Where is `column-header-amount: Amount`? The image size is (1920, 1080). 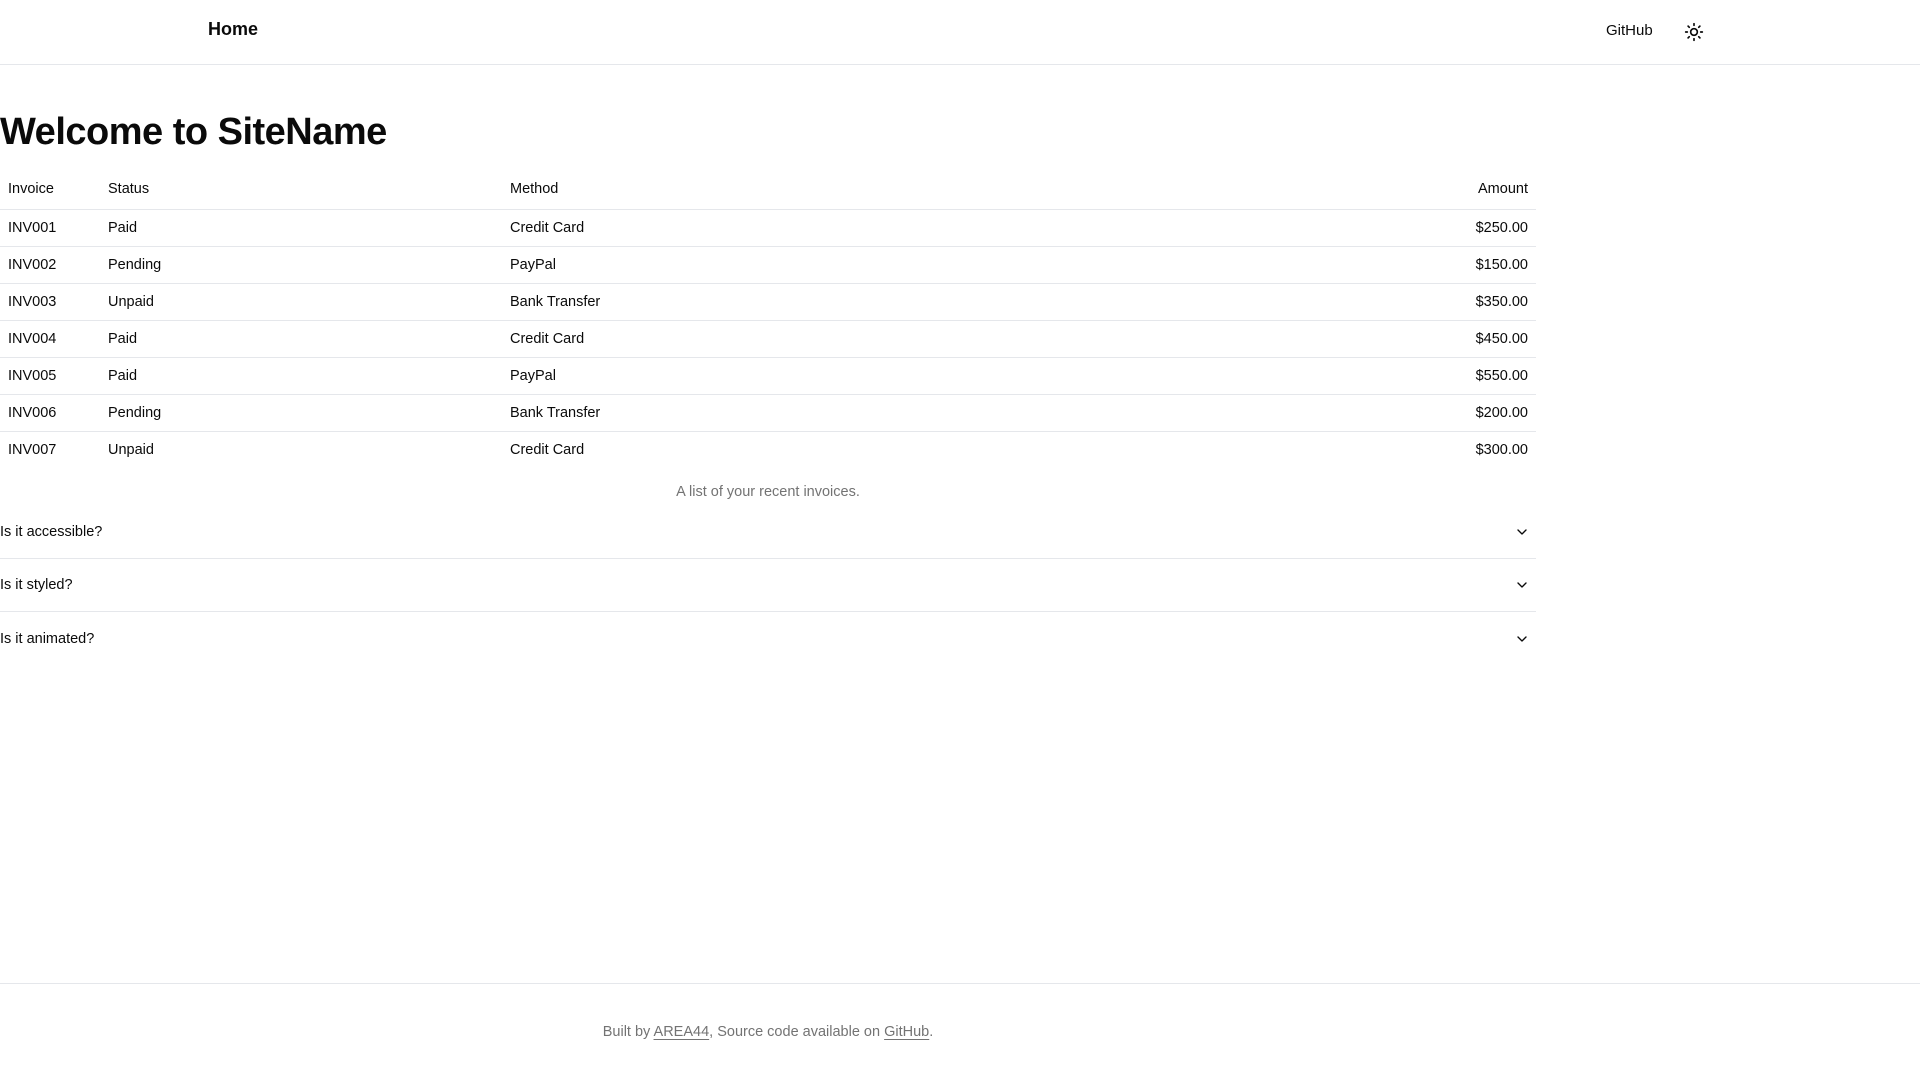 column-header-amount: Amount is located at coordinates (1436, 189).